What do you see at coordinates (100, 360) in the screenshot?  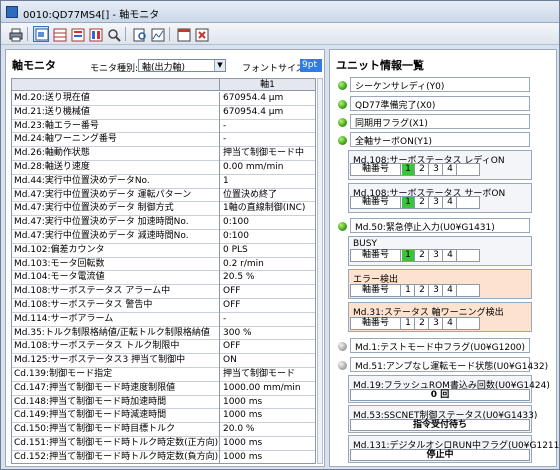 I see `row-name: Md.125:サーボステータス3 押当て制御中` at bounding box center [100, 360].